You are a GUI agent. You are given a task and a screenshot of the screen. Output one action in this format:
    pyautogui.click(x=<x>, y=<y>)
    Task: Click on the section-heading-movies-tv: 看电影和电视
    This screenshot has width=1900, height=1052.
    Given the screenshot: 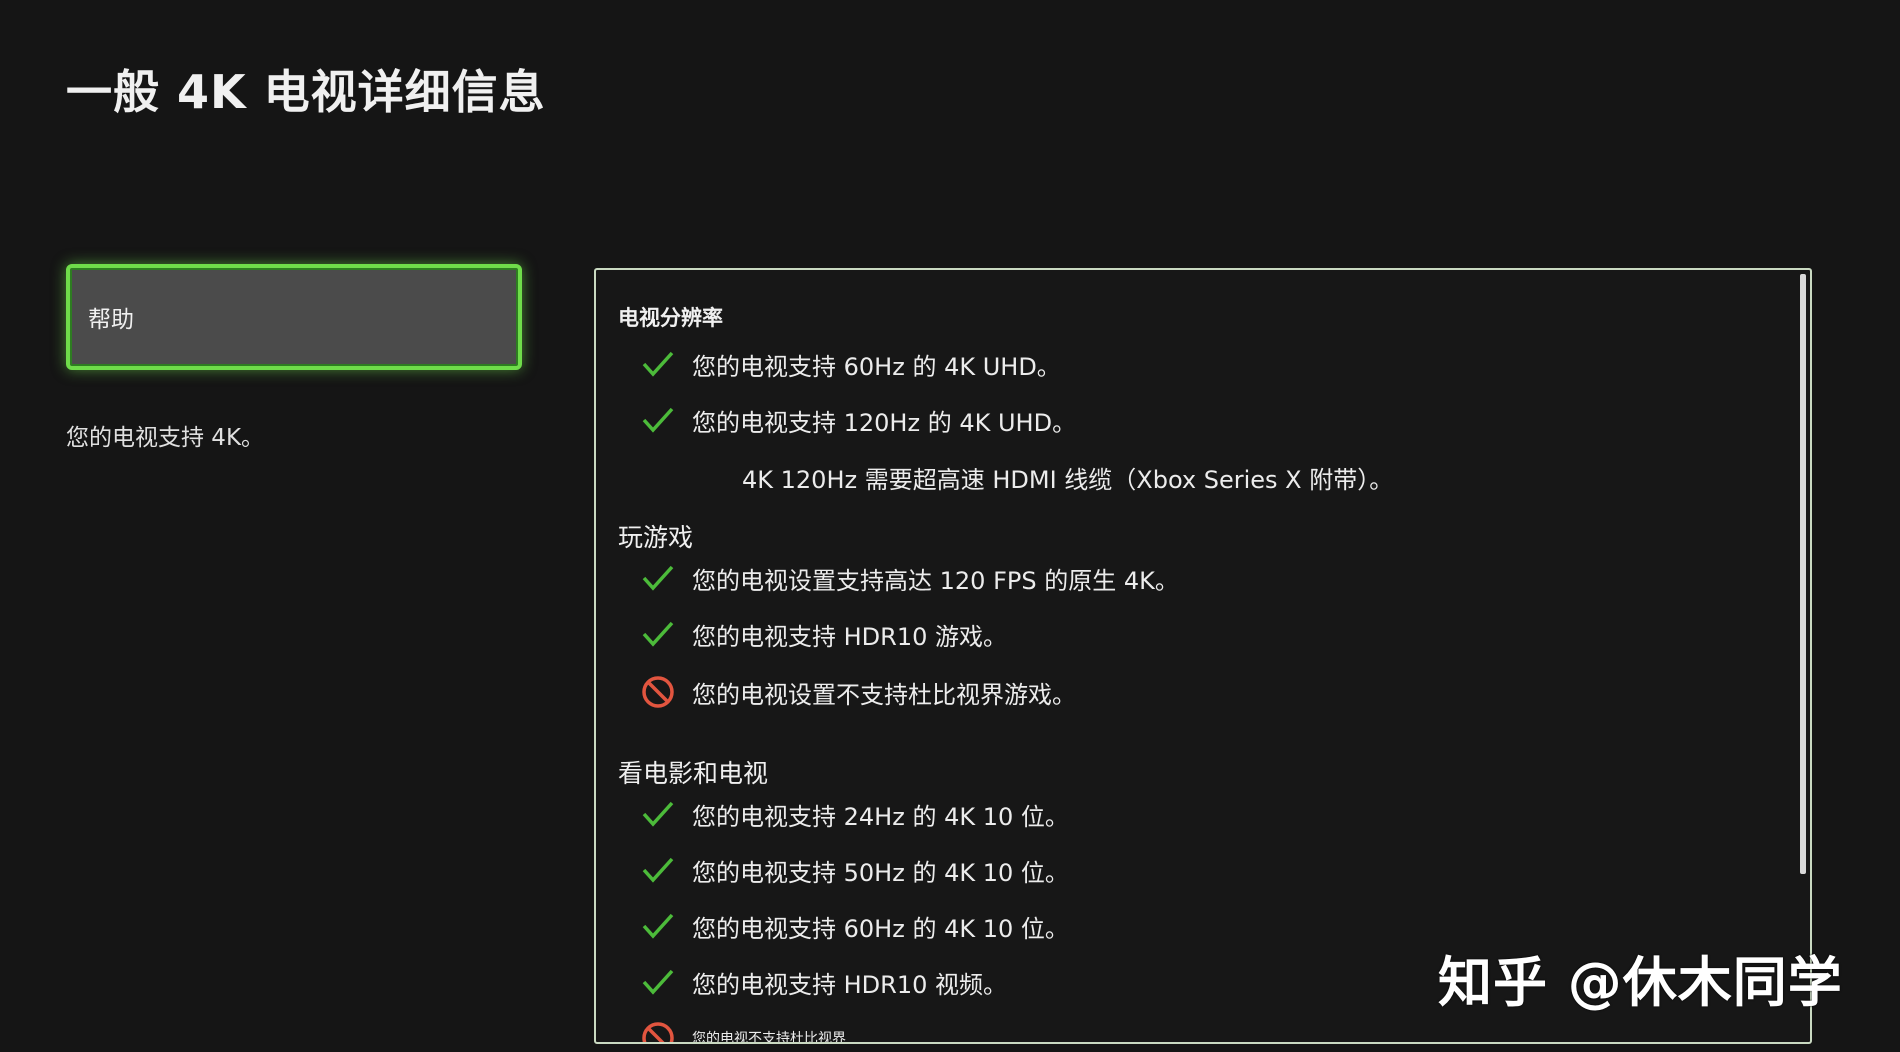 What is the action you would take?
    pyautogui.click(x=693, y=773)
    